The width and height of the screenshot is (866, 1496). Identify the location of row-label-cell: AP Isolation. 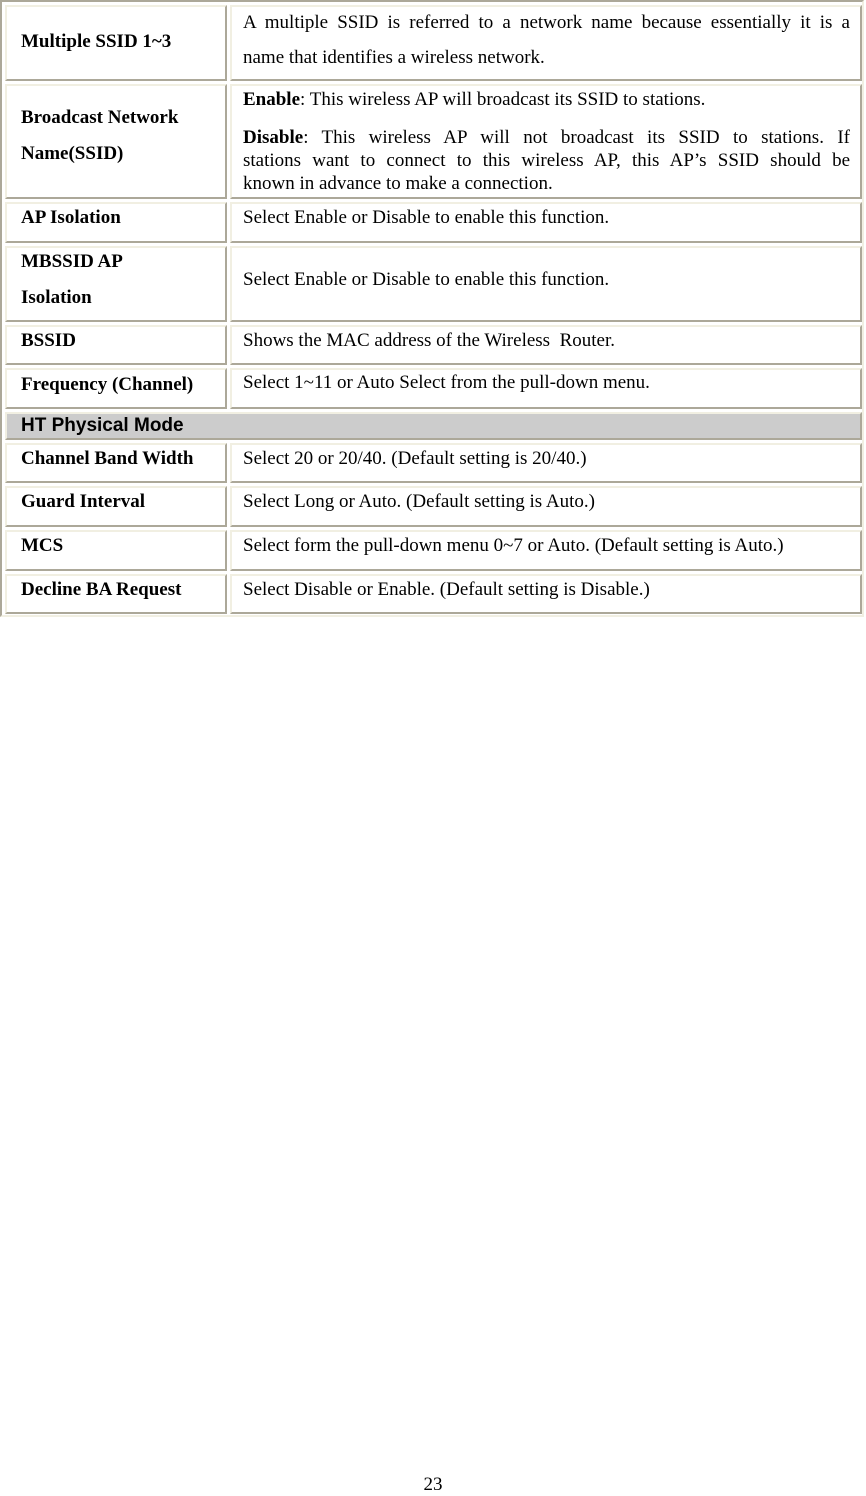
(116, 222).